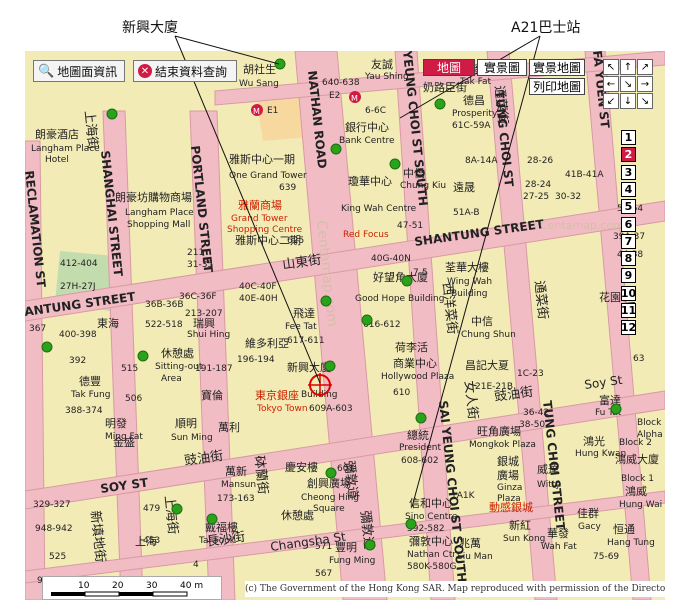 Image resolution: width=700 pixels, height=603 pixels. What do you see at coordinates (628, 259) in the screenshot?
I see `zoom-level-8-button: 8` at bounding box center [628, 259].